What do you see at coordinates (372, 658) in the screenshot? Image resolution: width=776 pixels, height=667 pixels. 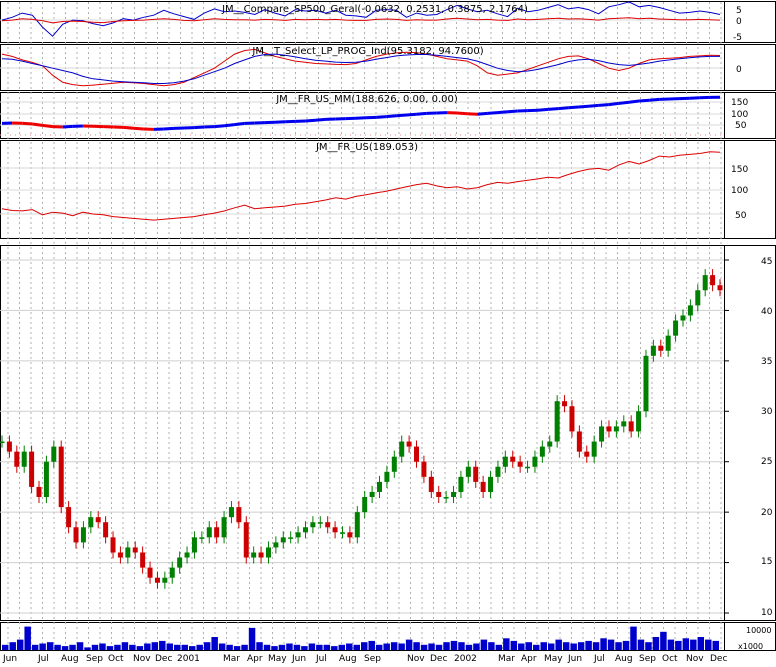 I see `x-tick-label: Sep` at bounding box center [372, 658].